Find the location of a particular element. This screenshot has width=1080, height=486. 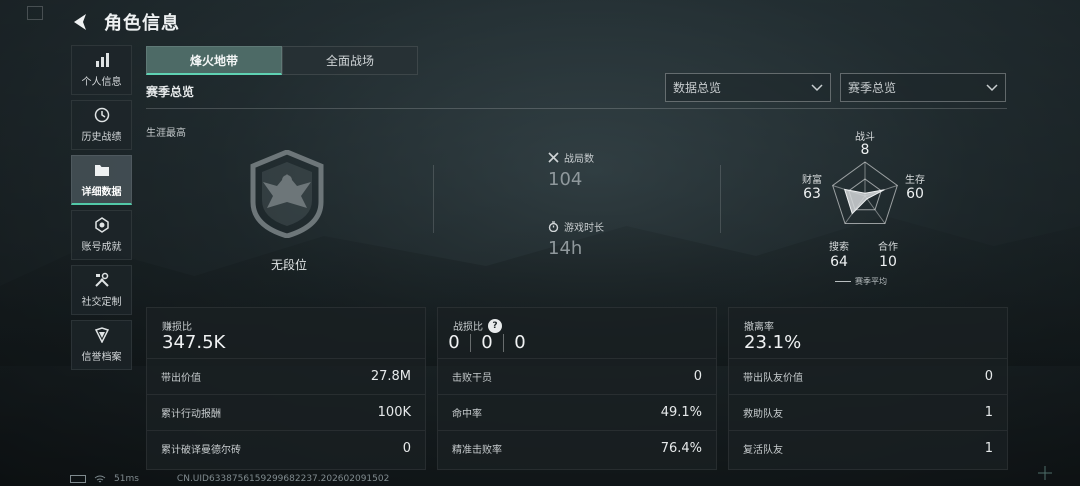

table-row: 命中率 49.1% is located at coordinates (577, 412).